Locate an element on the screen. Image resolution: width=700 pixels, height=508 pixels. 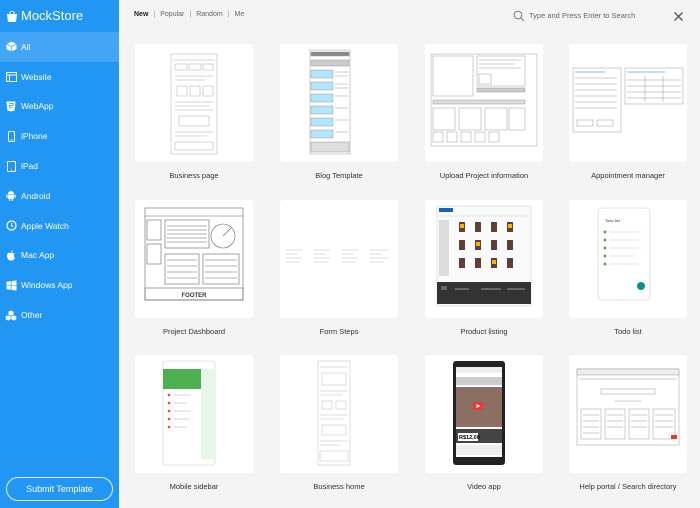
apple-icon is located at coordinates (11, 255).